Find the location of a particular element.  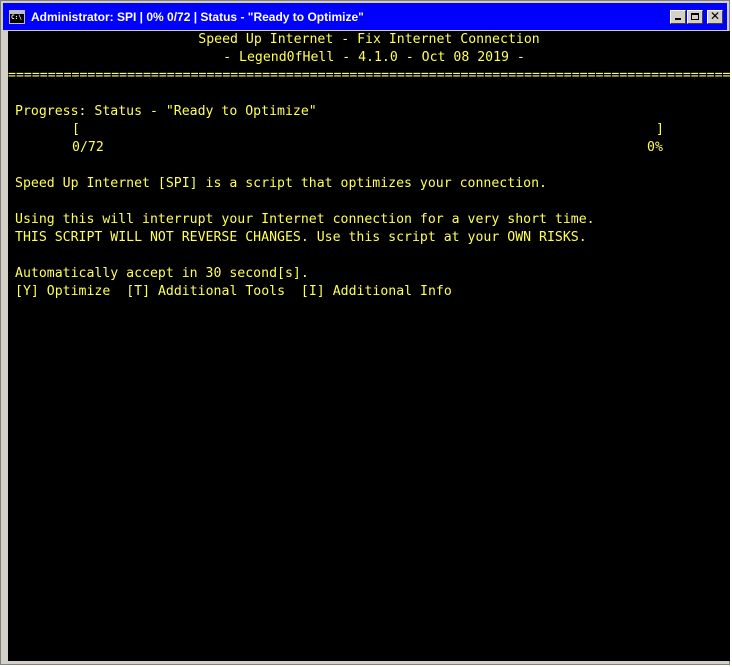

close-icon: ✕ is located at coordinates (715, 15).